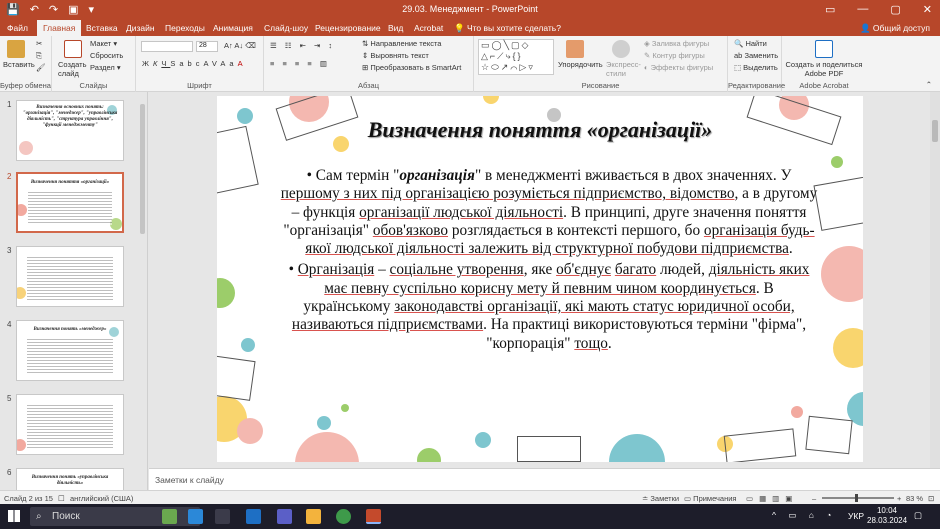 The image size is (940, 529). Describe the element at coordinates (927, 9) in the screenshot. I see `close-icon: ✕` at that location.